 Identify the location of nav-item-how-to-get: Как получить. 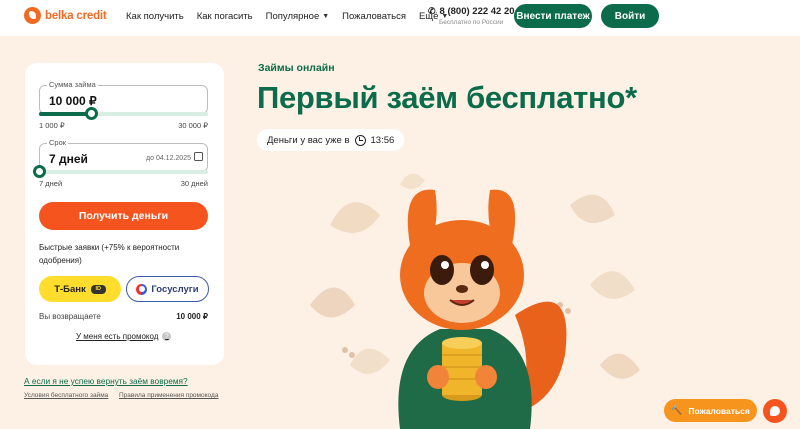
(155, 16).